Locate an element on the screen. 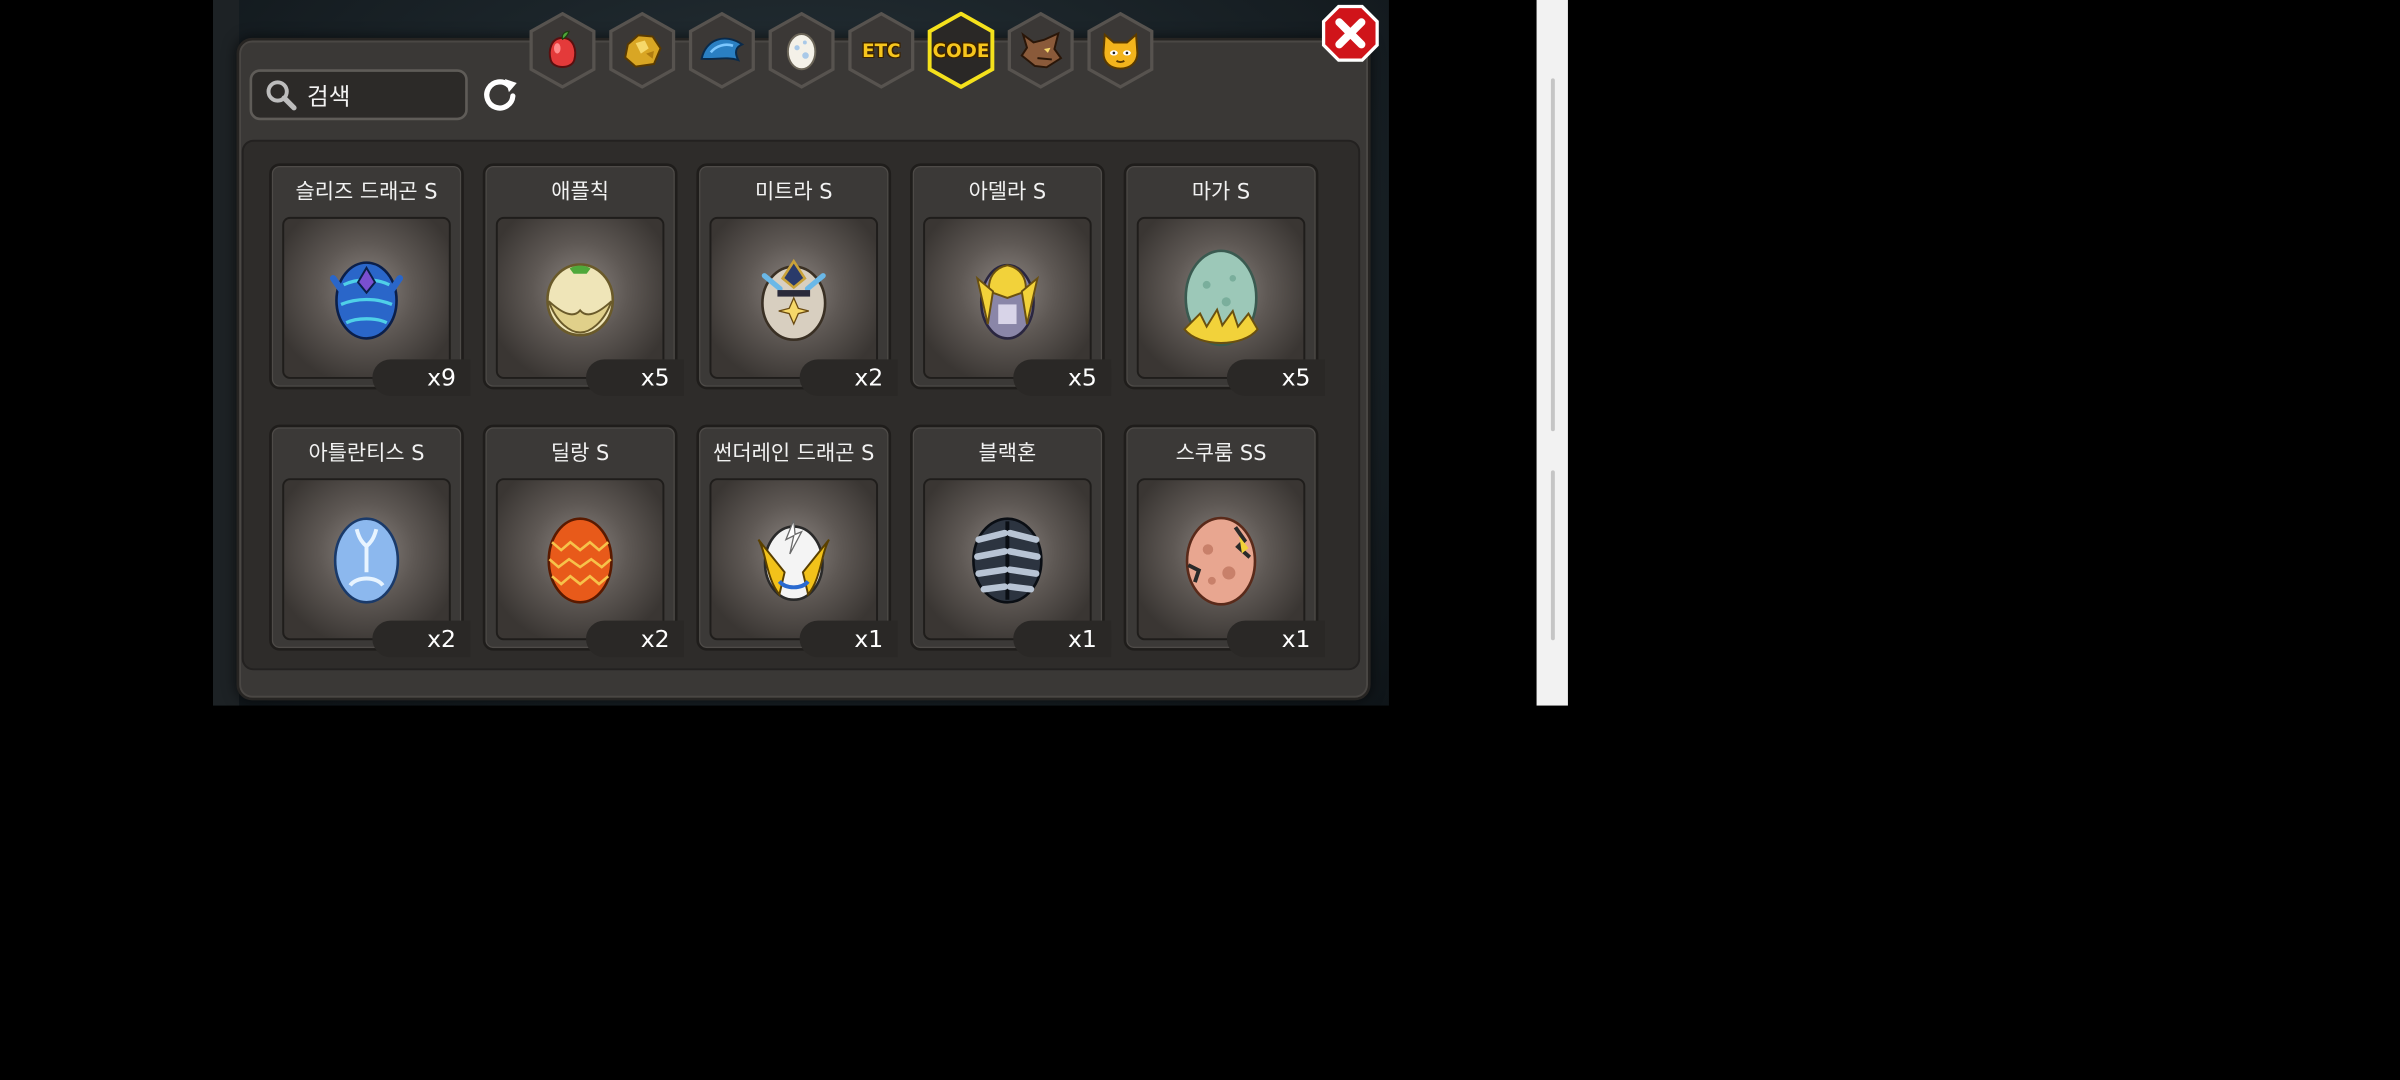 This screenshot has width=2400, height=1080. item-card: 마가 S x5 is located at coordinates (1224, 279).